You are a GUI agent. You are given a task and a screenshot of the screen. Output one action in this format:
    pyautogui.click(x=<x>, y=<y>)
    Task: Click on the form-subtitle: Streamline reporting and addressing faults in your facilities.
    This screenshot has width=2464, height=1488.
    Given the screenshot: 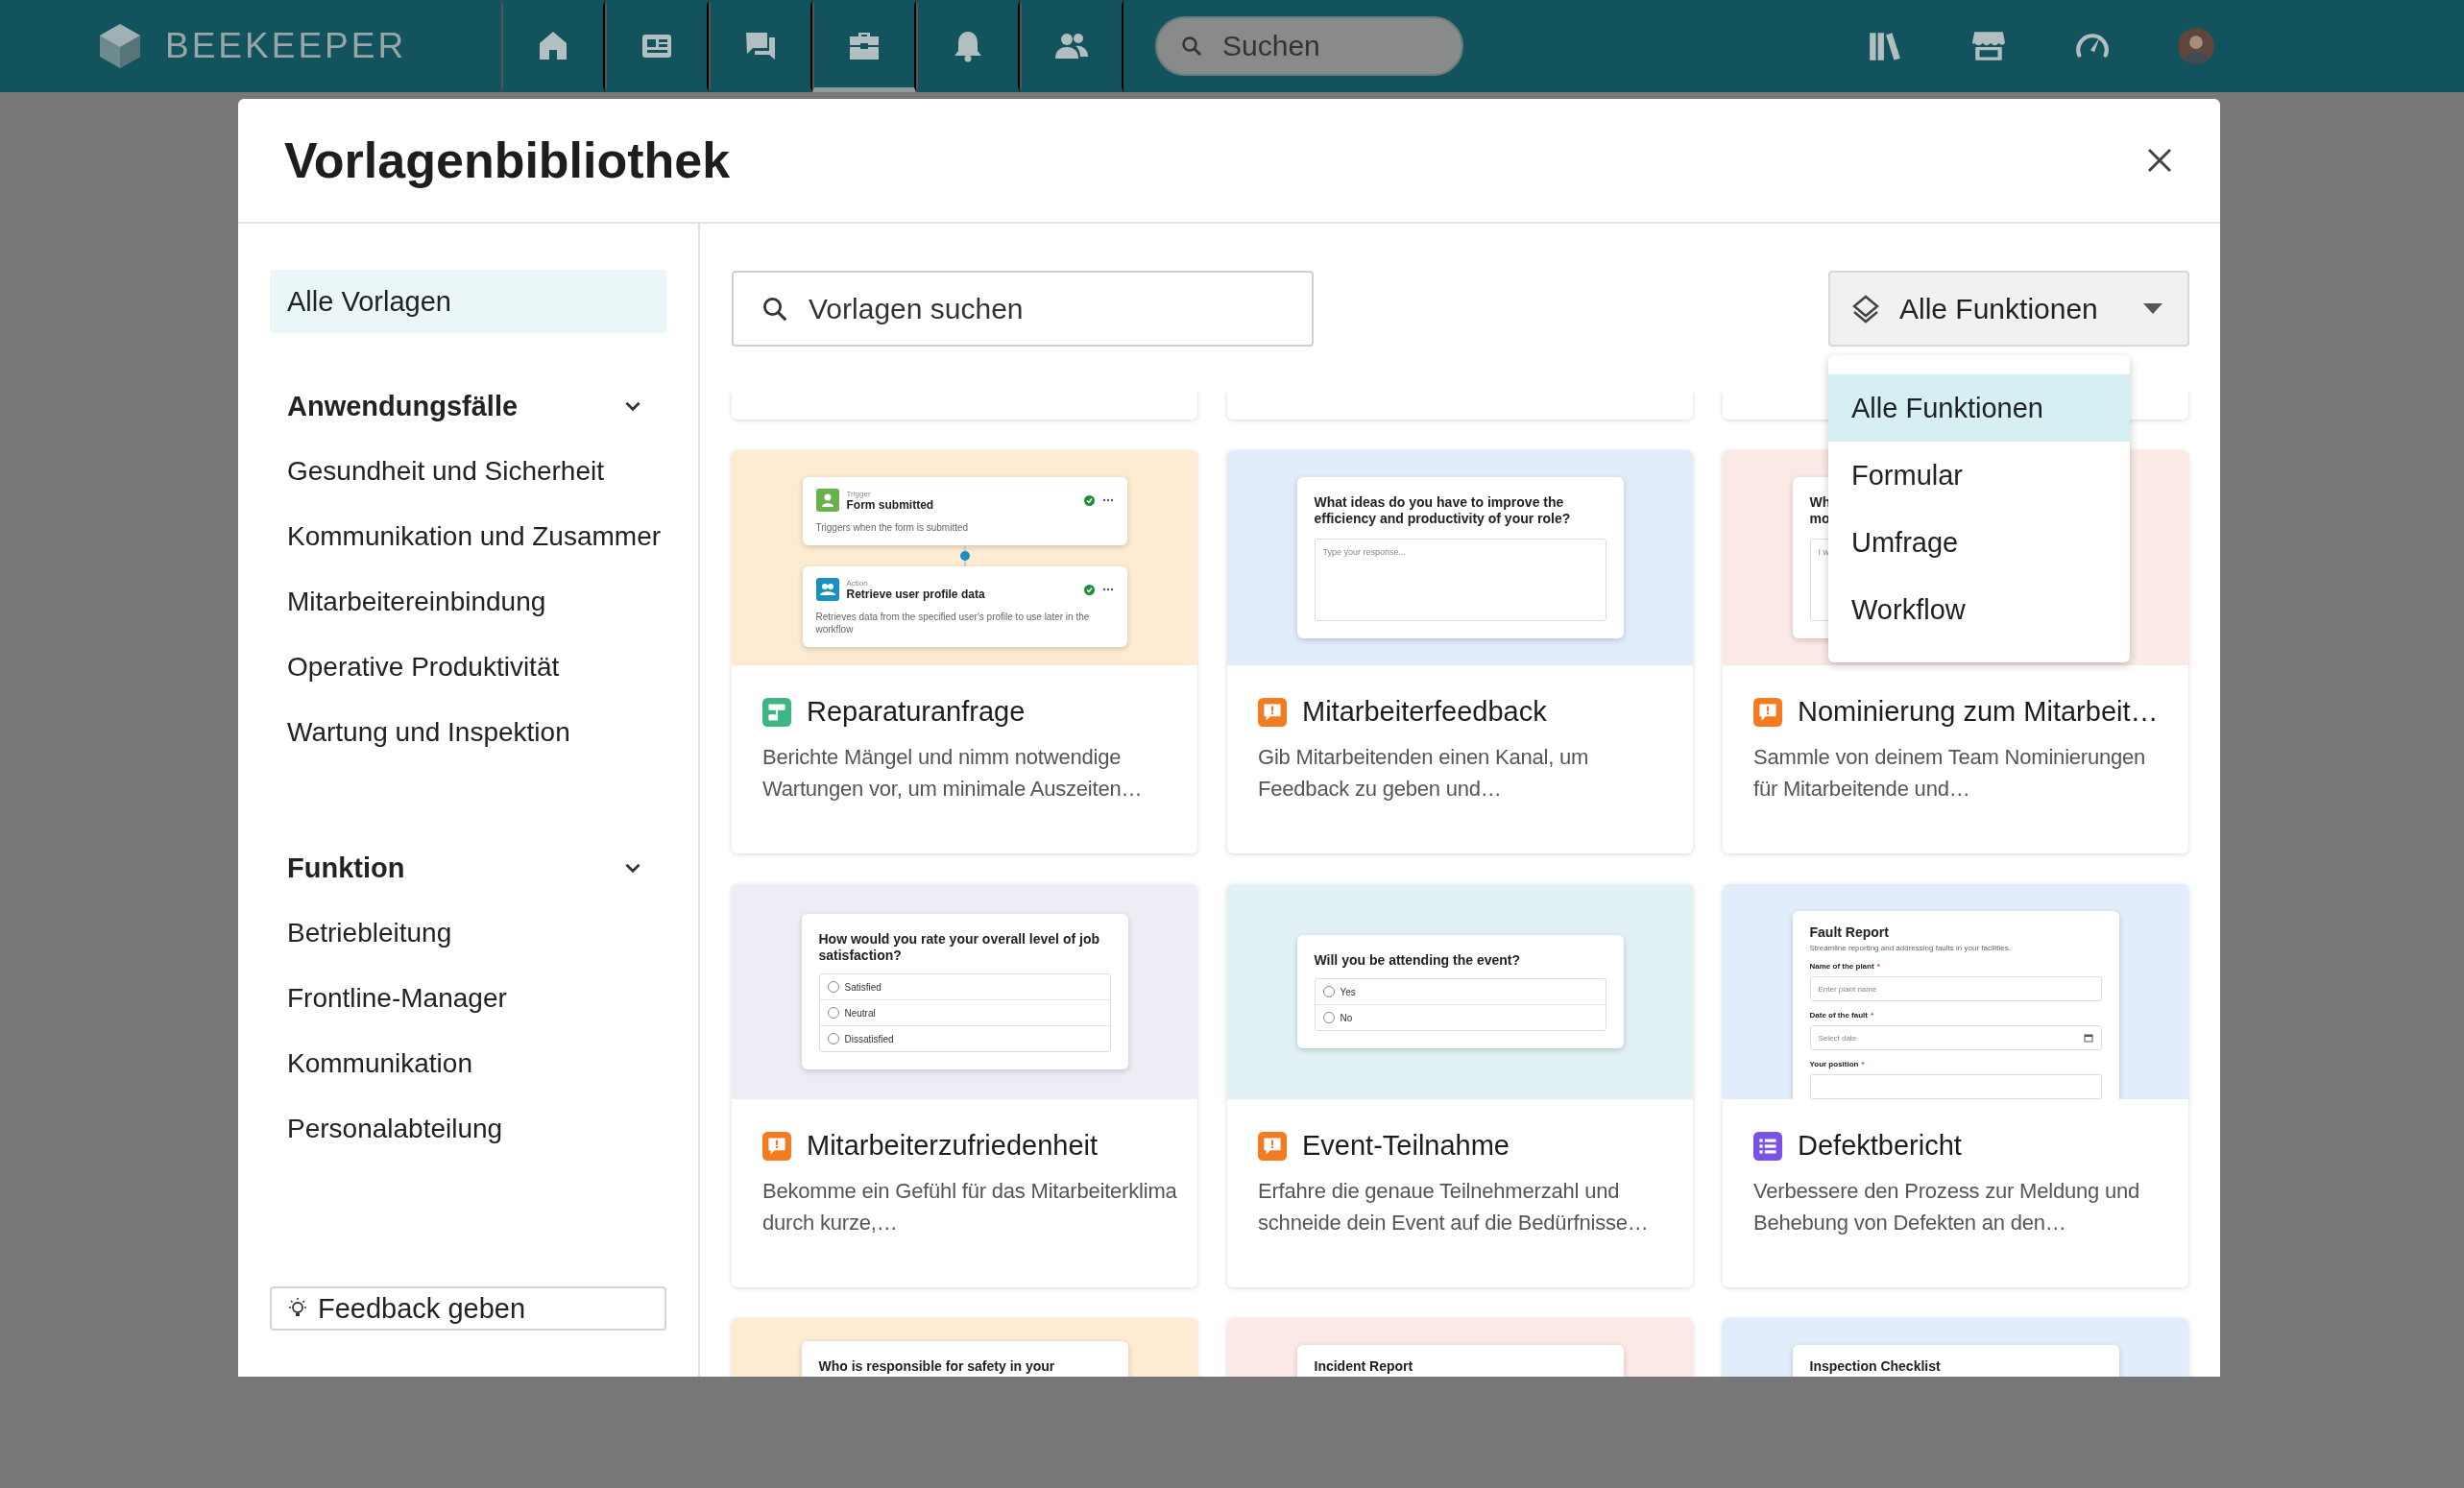 What is the action you would take?
    pyautogui.click(x=1911, y=948)
    